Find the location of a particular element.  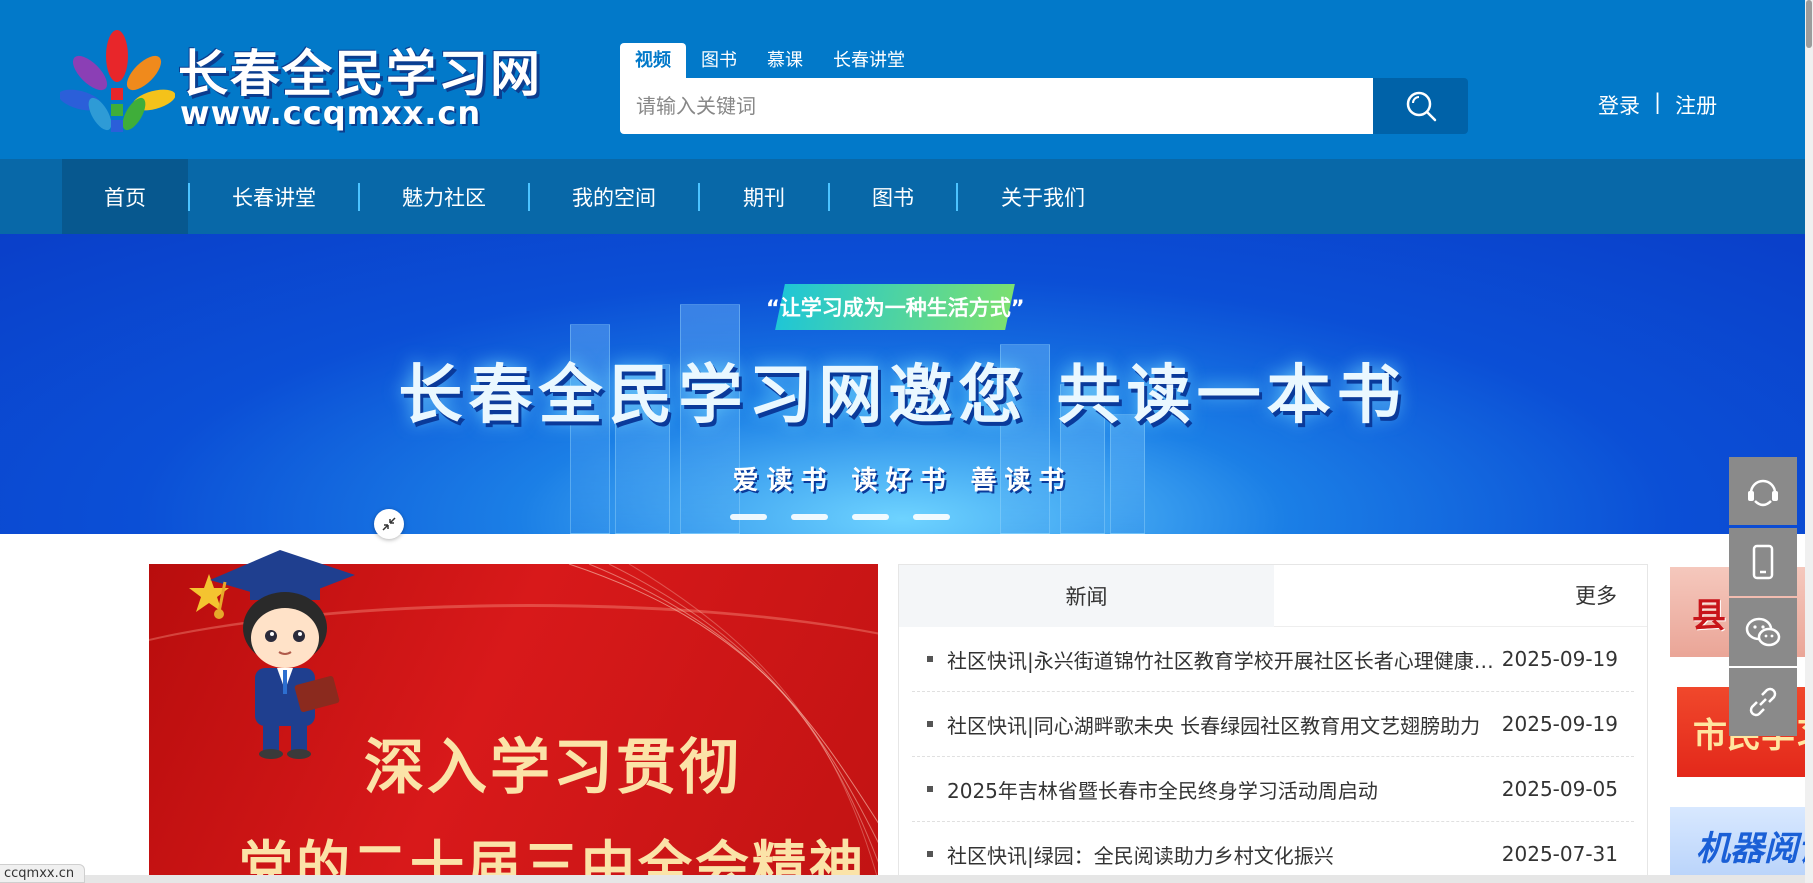

customer-service-icon is located at coordinates (1763, 493).